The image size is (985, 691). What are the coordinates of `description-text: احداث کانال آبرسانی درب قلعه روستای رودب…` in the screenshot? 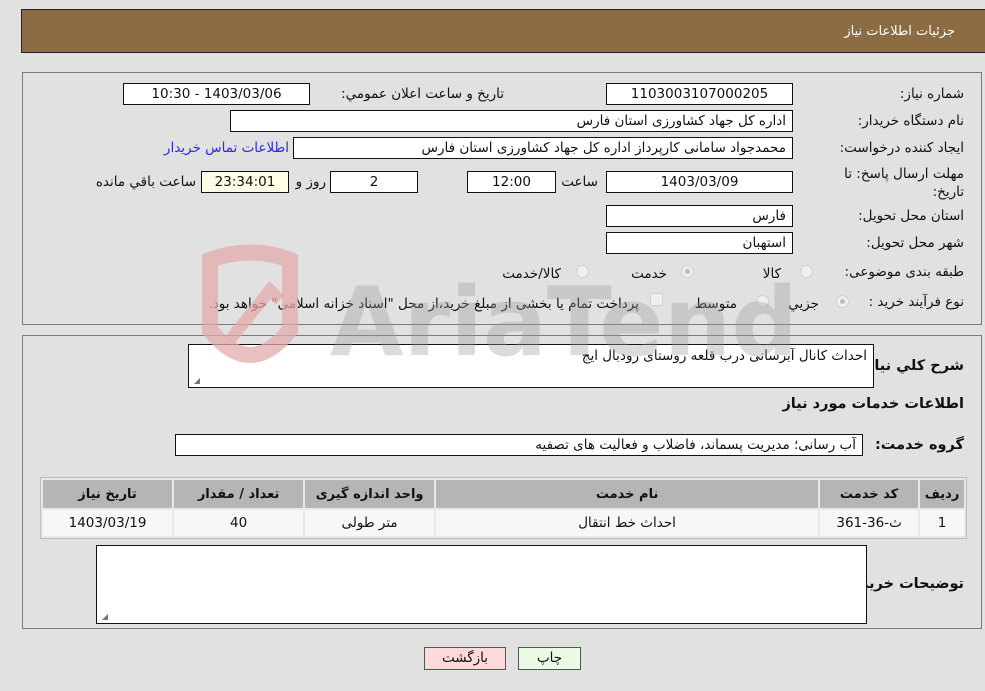 It's located at (724, 356).